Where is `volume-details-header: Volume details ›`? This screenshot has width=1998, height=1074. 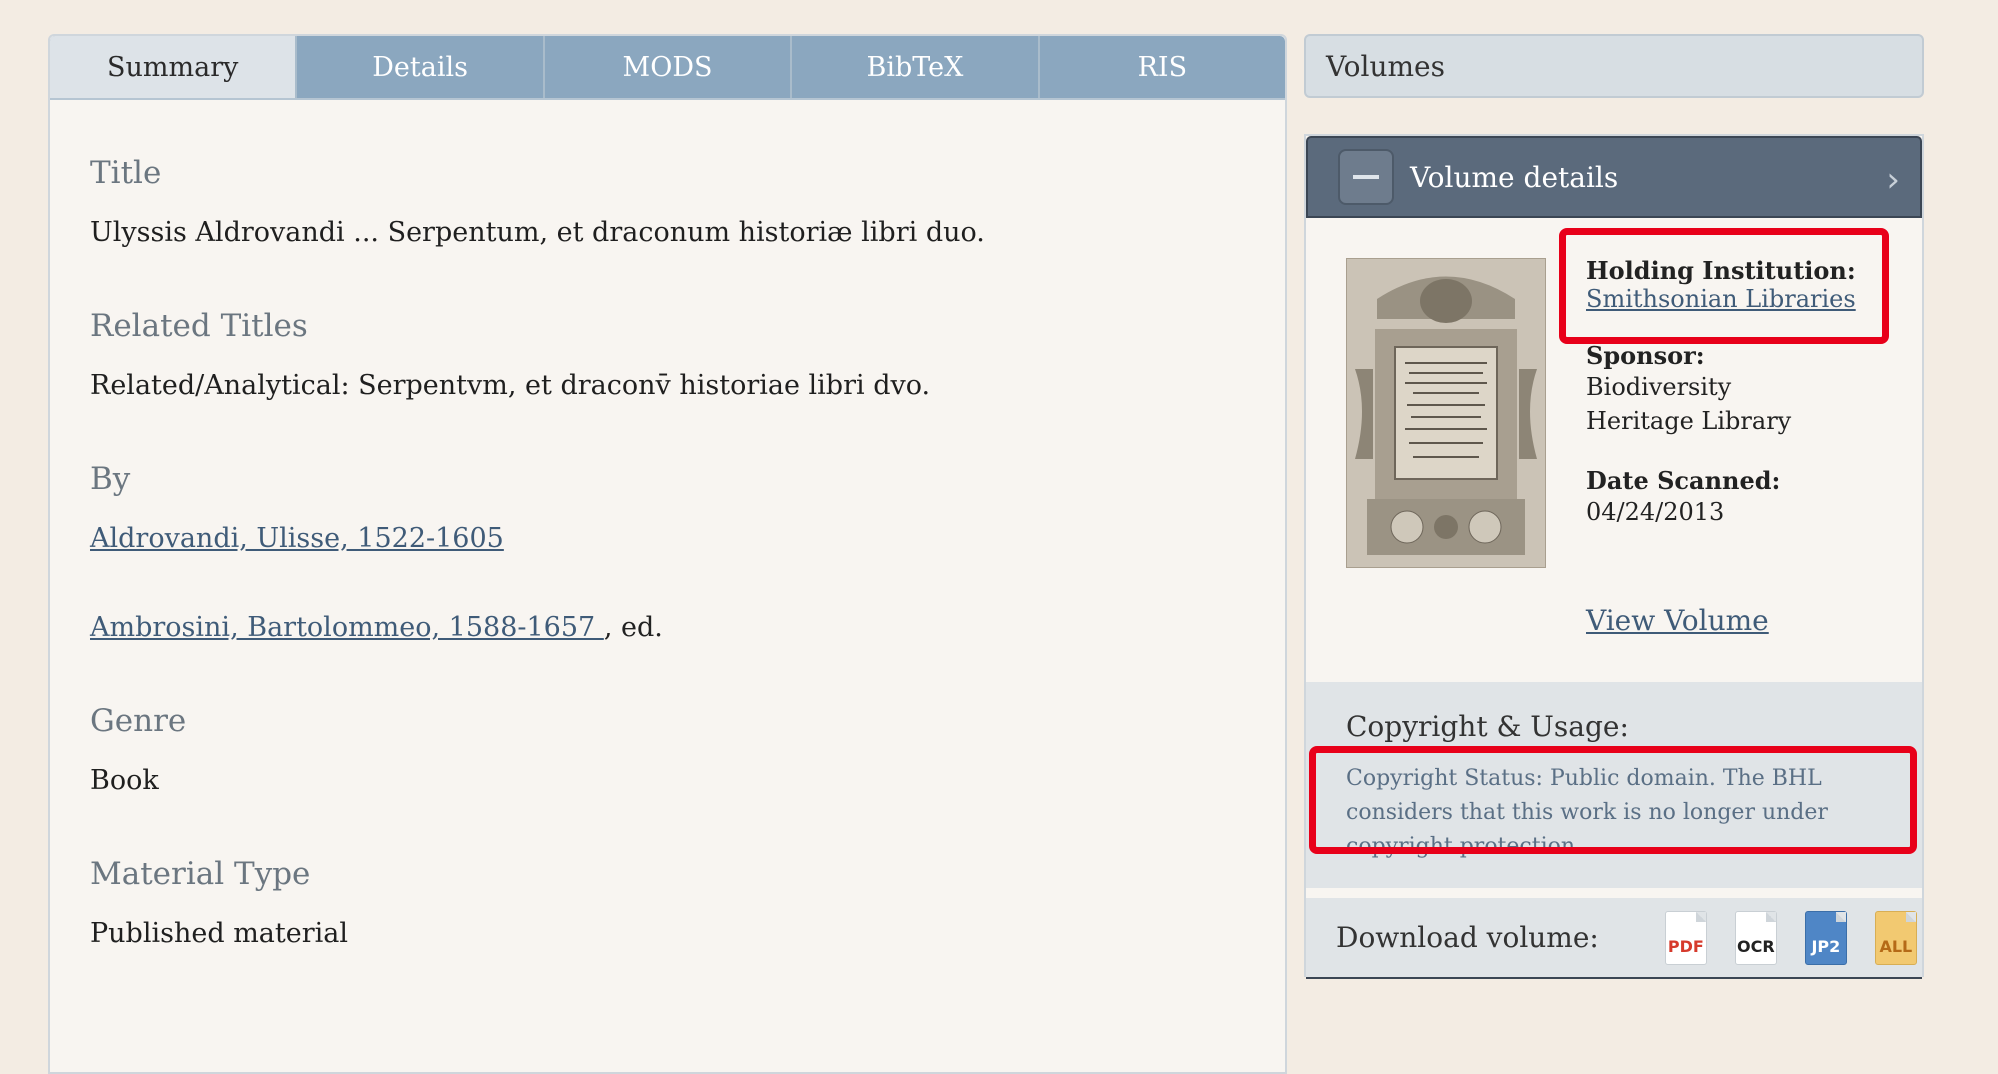 volume-details-header: Volume details › is located at coordinates (1614, 177).